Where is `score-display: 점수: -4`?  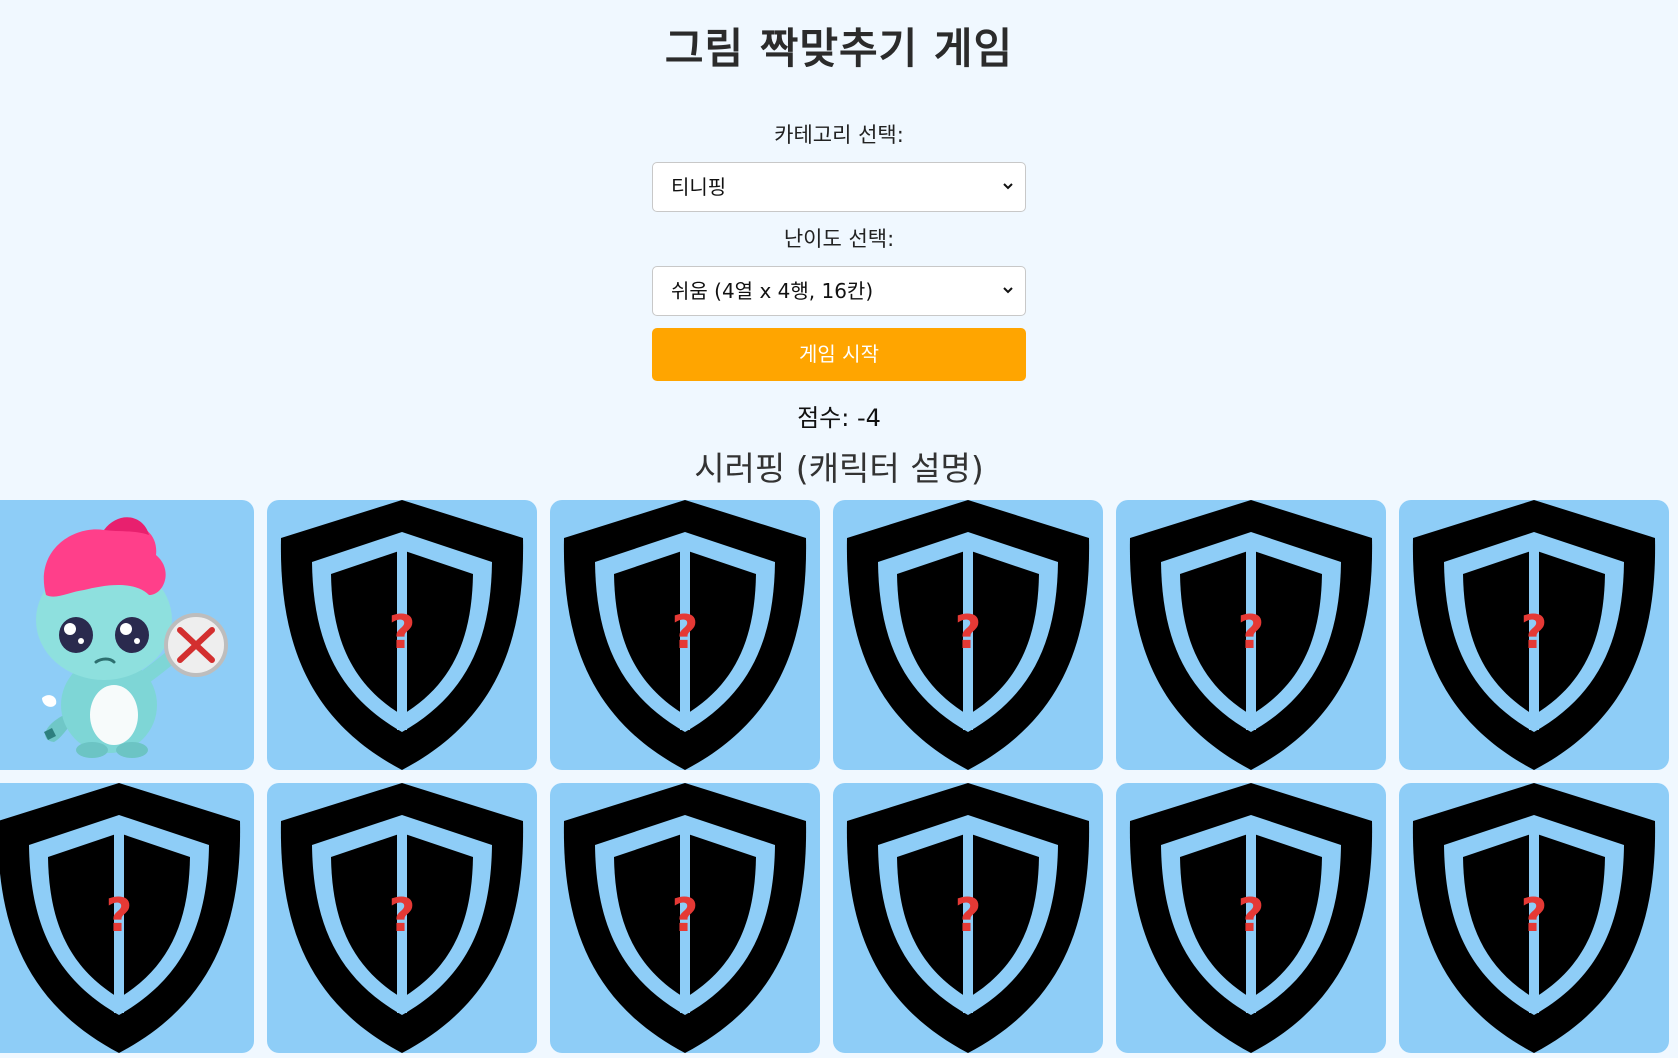 score-display: 점수: -4 is located at coordinates (839, 418).